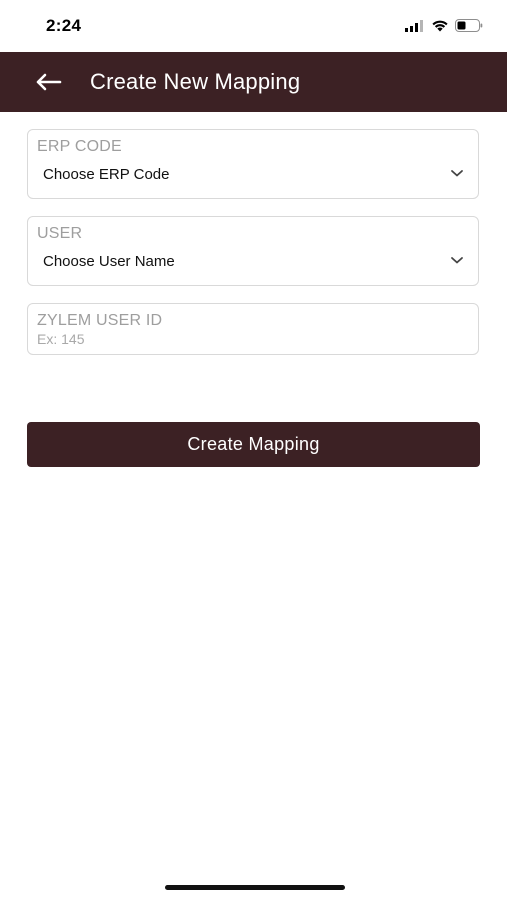  Describe the element at coordinates (255, 887) in the screenshot. I see `home-indicator` at that location.